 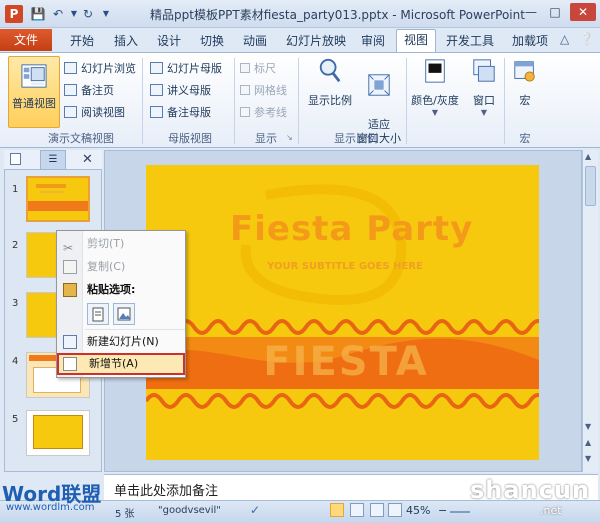 What do you see at coordinates (330, 70) in the screenshot?
I see `magnifier-icon` at bounding box center [330, 70].